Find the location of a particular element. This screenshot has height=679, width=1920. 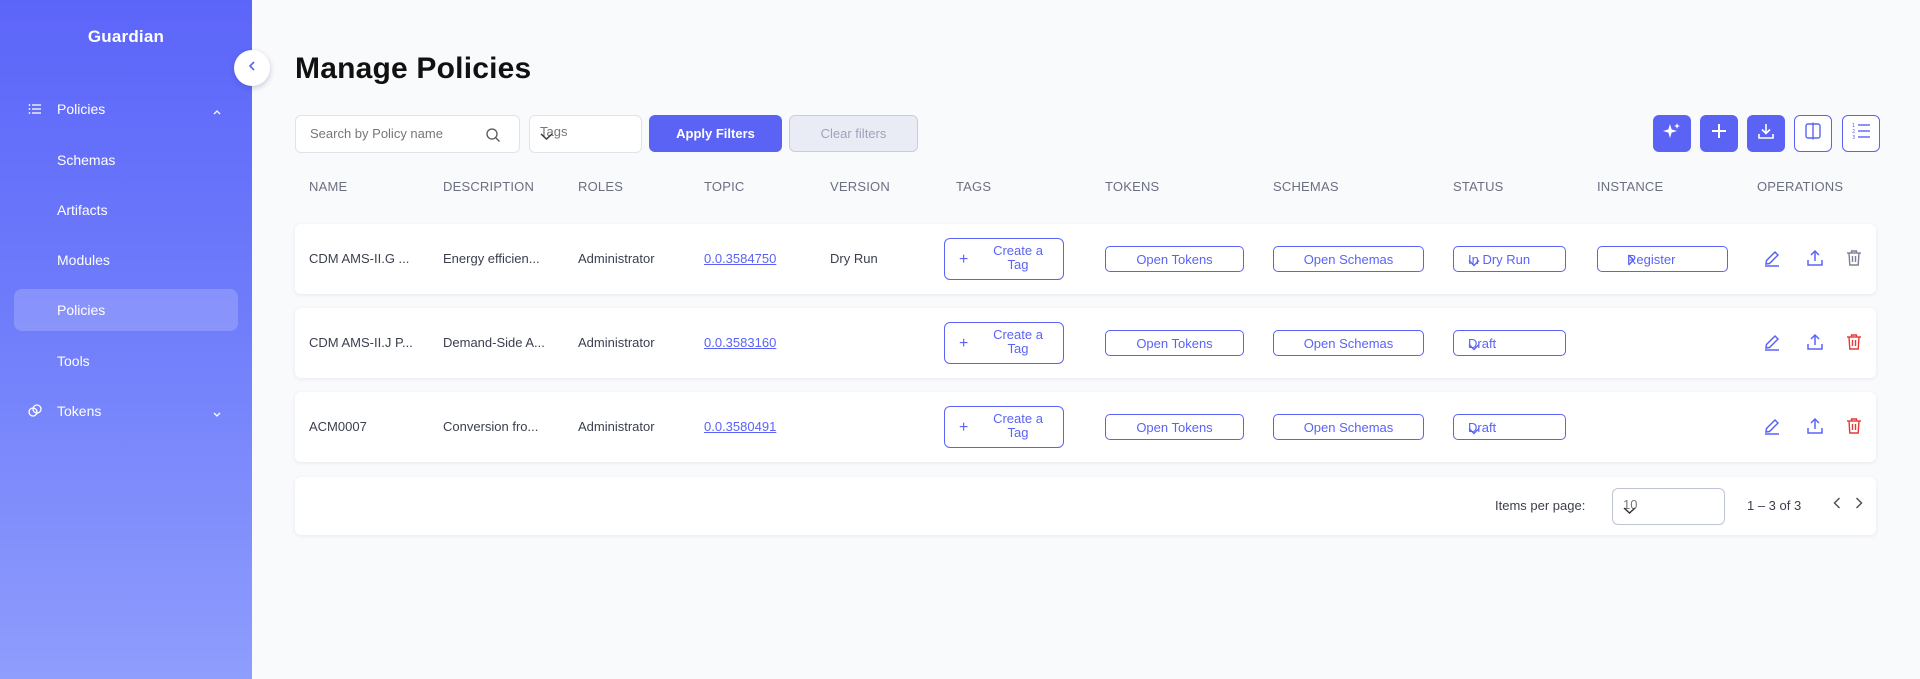

ordered-list-icon: 123 is located at coordinates (1861, 133).